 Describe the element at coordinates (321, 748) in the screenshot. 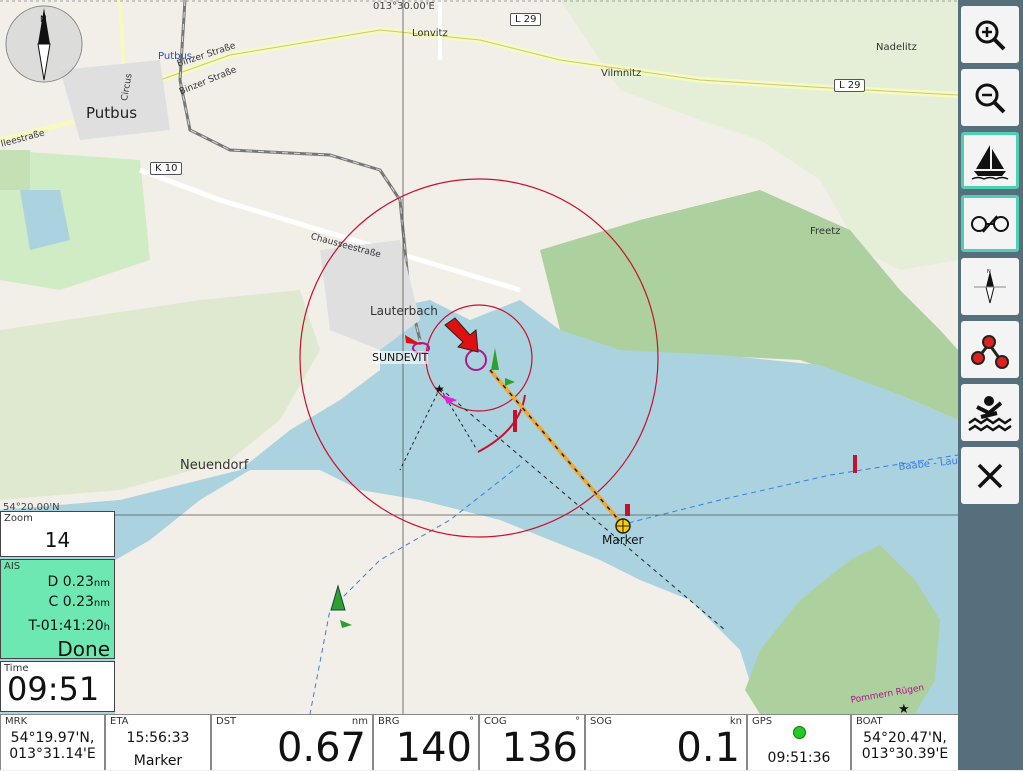

I see `dst-value: 0.67` at that location.